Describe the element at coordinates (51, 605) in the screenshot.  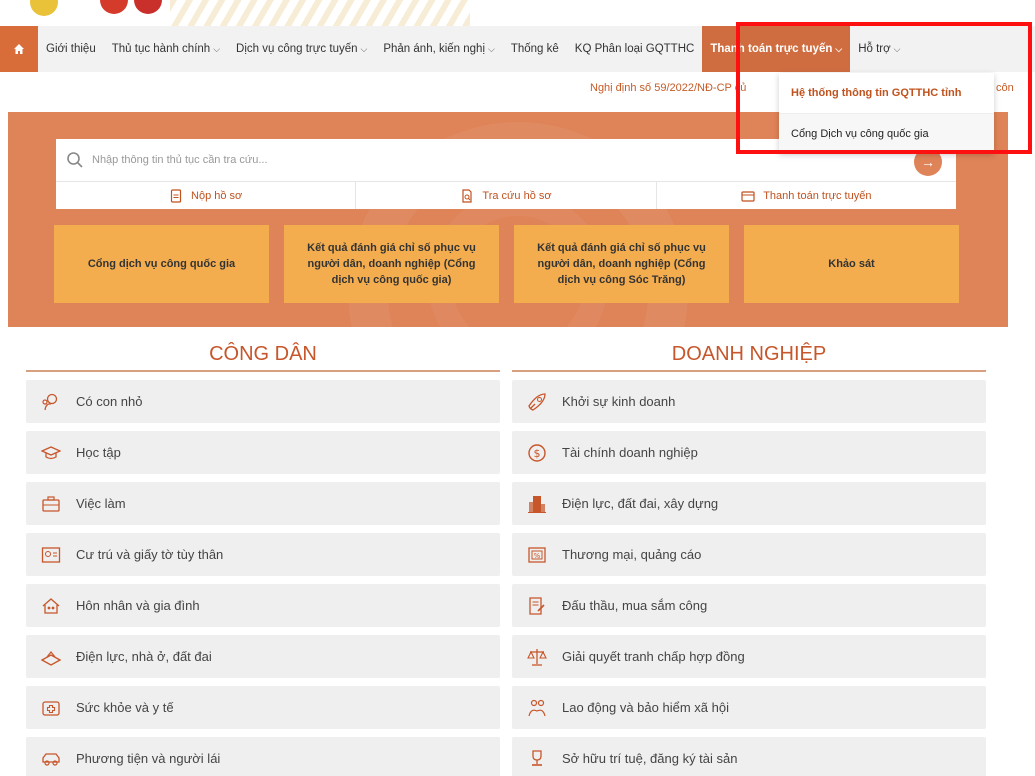
I see `family-house-icon` at that location.